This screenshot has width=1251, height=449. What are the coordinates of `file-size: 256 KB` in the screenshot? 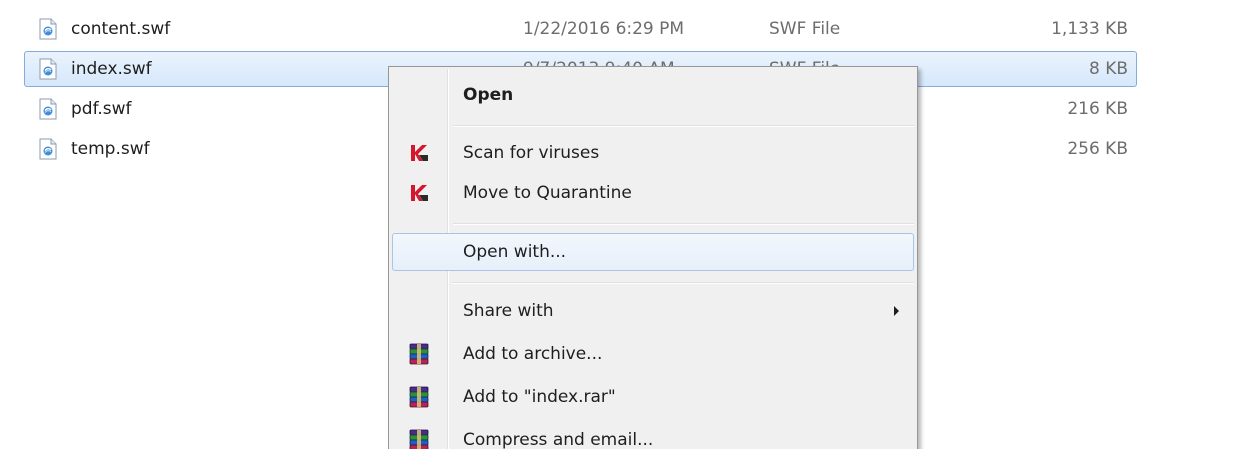 It's located at (1097, 149).